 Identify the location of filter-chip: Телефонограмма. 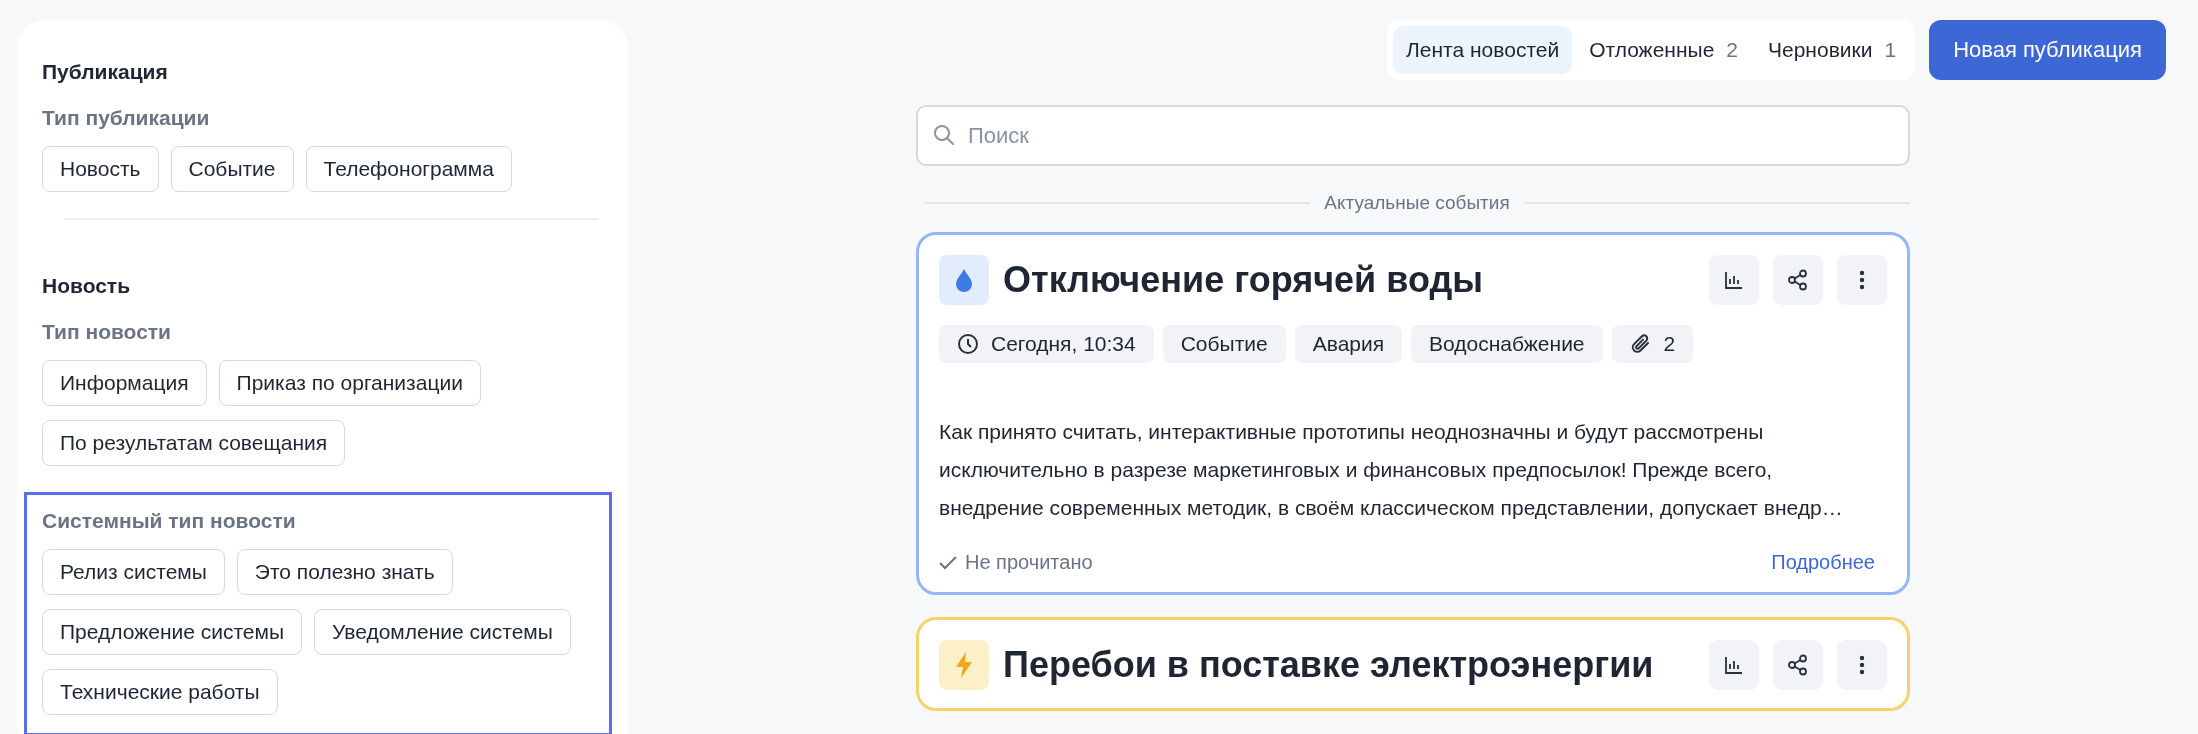
(408, 169).